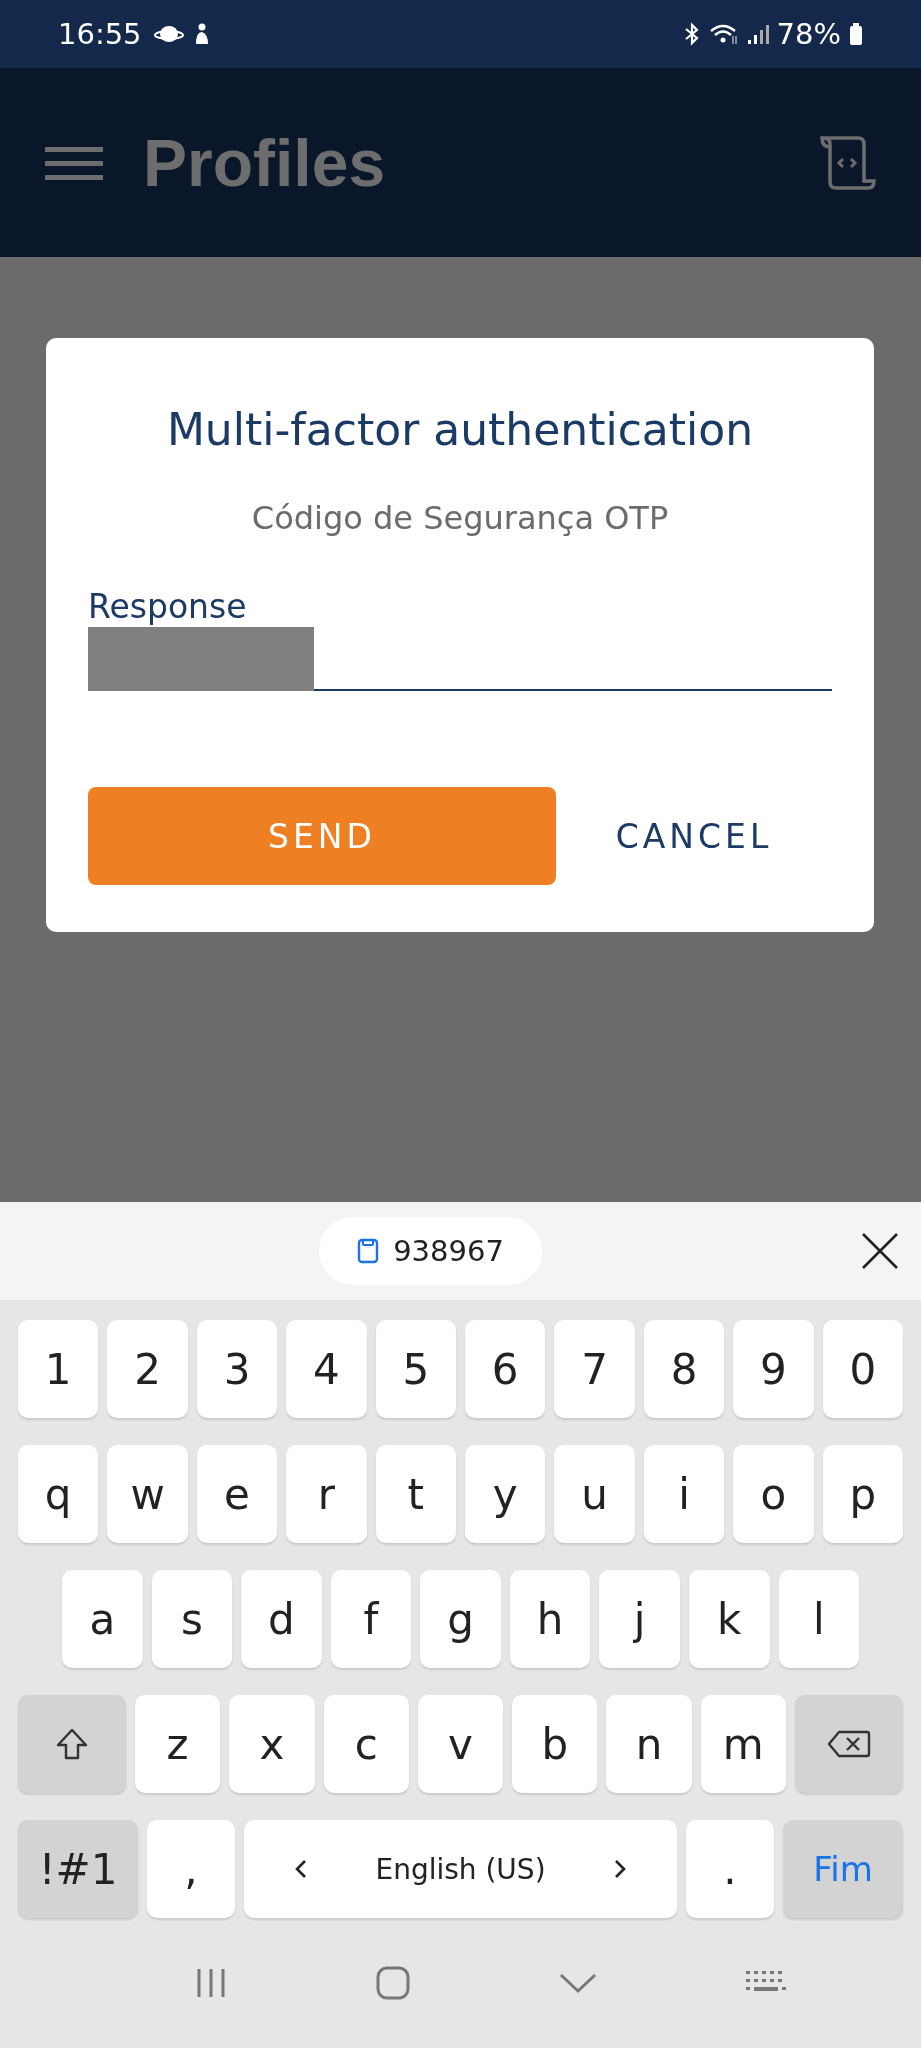 Image resolution: width=921 pixels, height=2048 pixels. What do you see at coordinates (326, 1369) in the screenshot?
I see `keyboard-key: 4` at bounding box center [326, 1369].